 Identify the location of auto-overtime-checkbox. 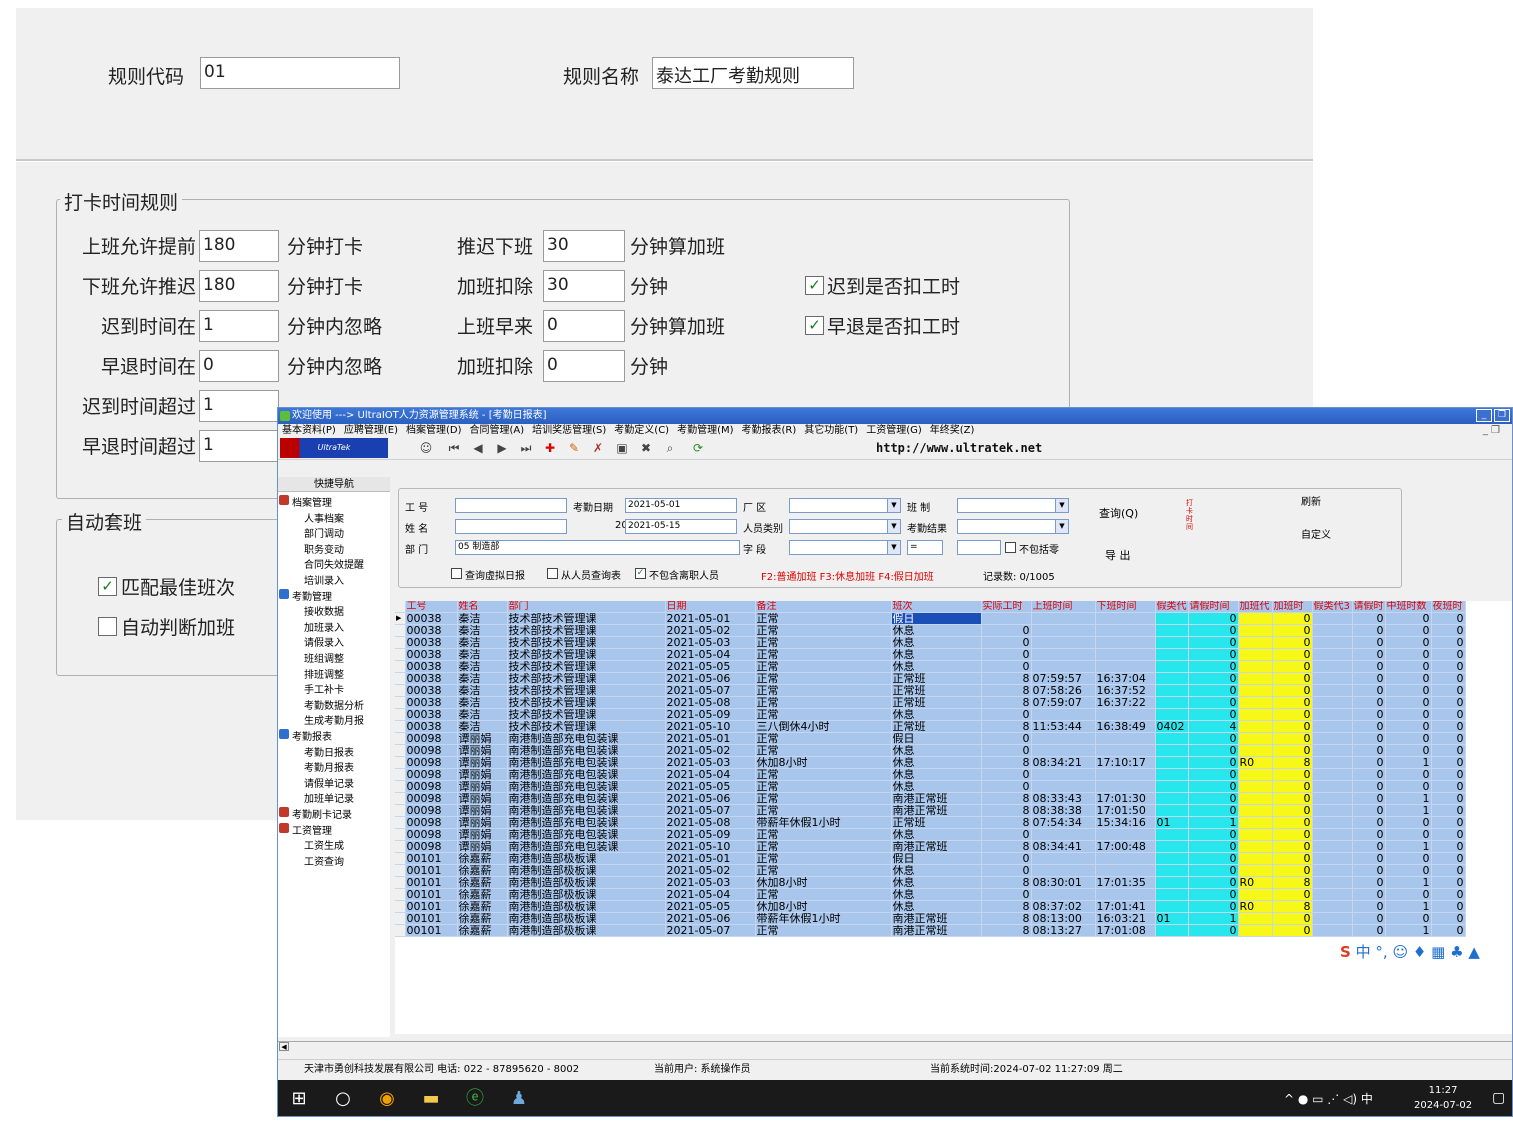
(107, 626).